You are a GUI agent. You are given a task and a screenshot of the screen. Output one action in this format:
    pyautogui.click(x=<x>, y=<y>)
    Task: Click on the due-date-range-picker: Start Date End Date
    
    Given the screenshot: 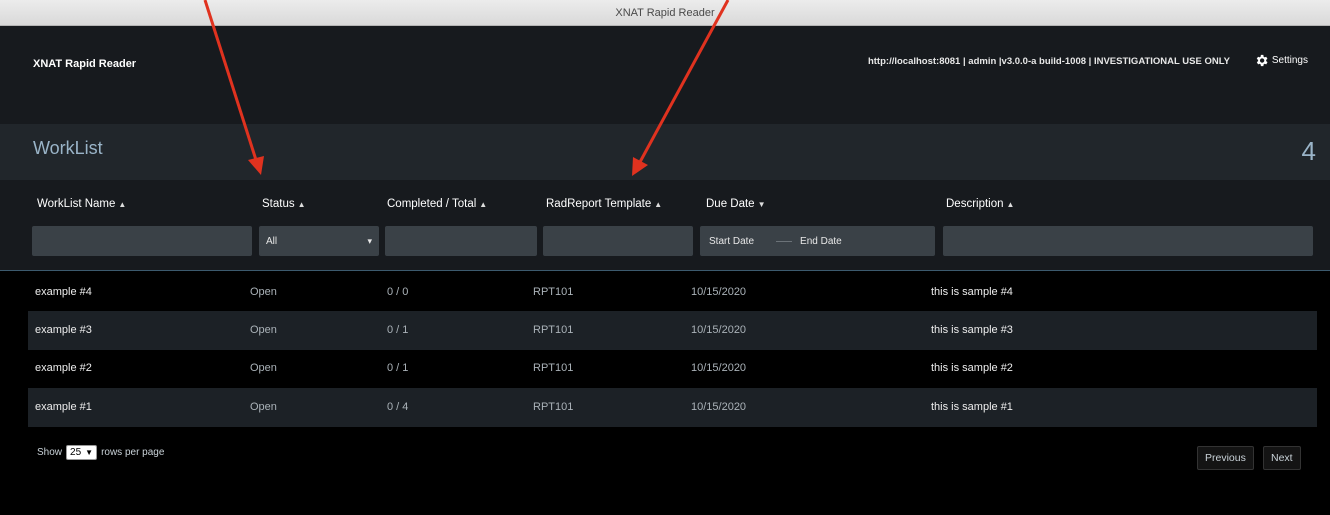 What is the action you would take?
    pyautogui.click(x=817, y=241)
    